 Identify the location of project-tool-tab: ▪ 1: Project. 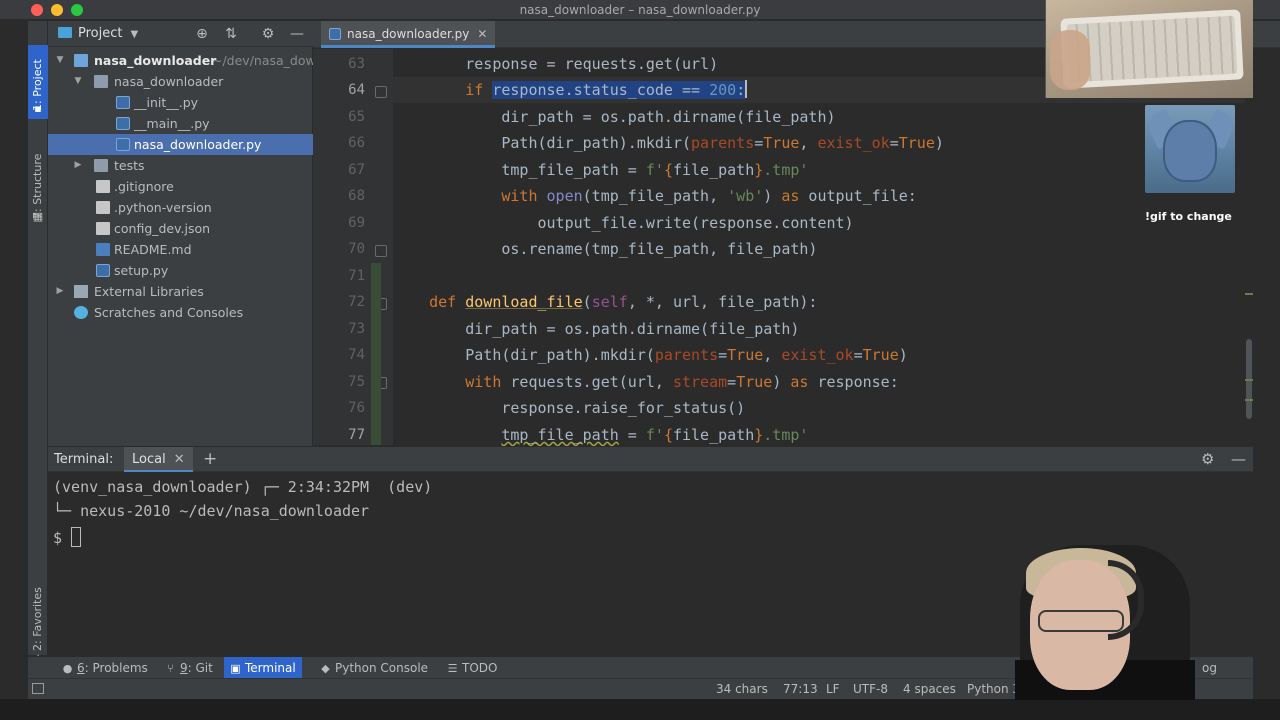
(38, 82).